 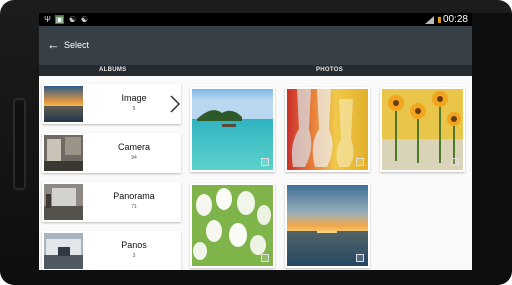 I want to click on page-title: Select, so click(x=77, y=45).